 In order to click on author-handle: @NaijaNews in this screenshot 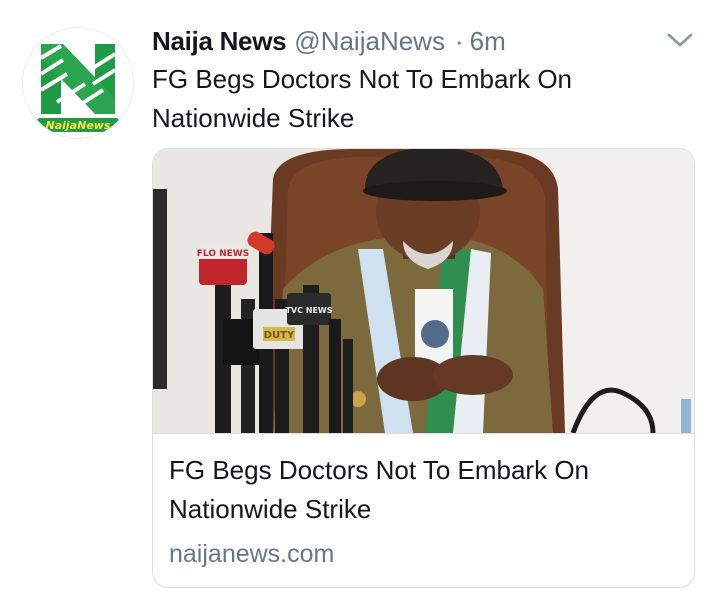, I will do `click(369, 41)`.